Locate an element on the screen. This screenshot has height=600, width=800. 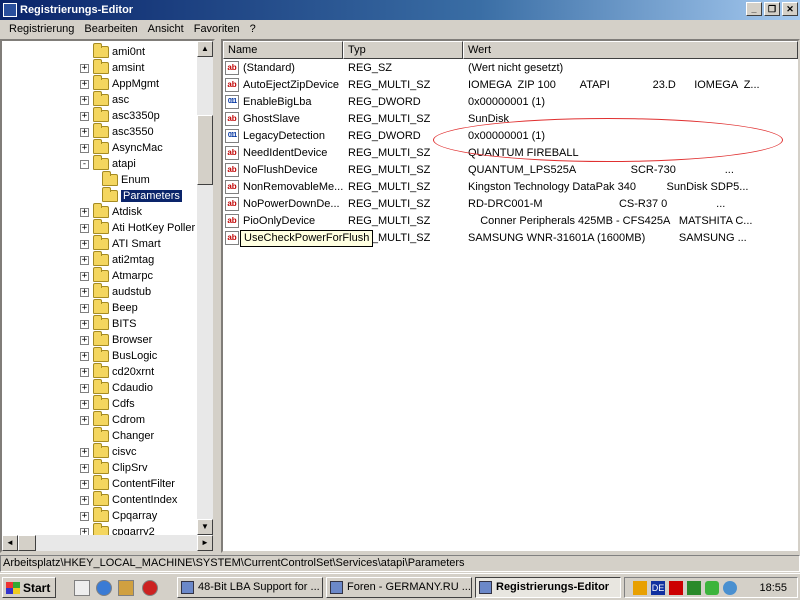
column-header-value: Wert is located at coordinates (630, 50).